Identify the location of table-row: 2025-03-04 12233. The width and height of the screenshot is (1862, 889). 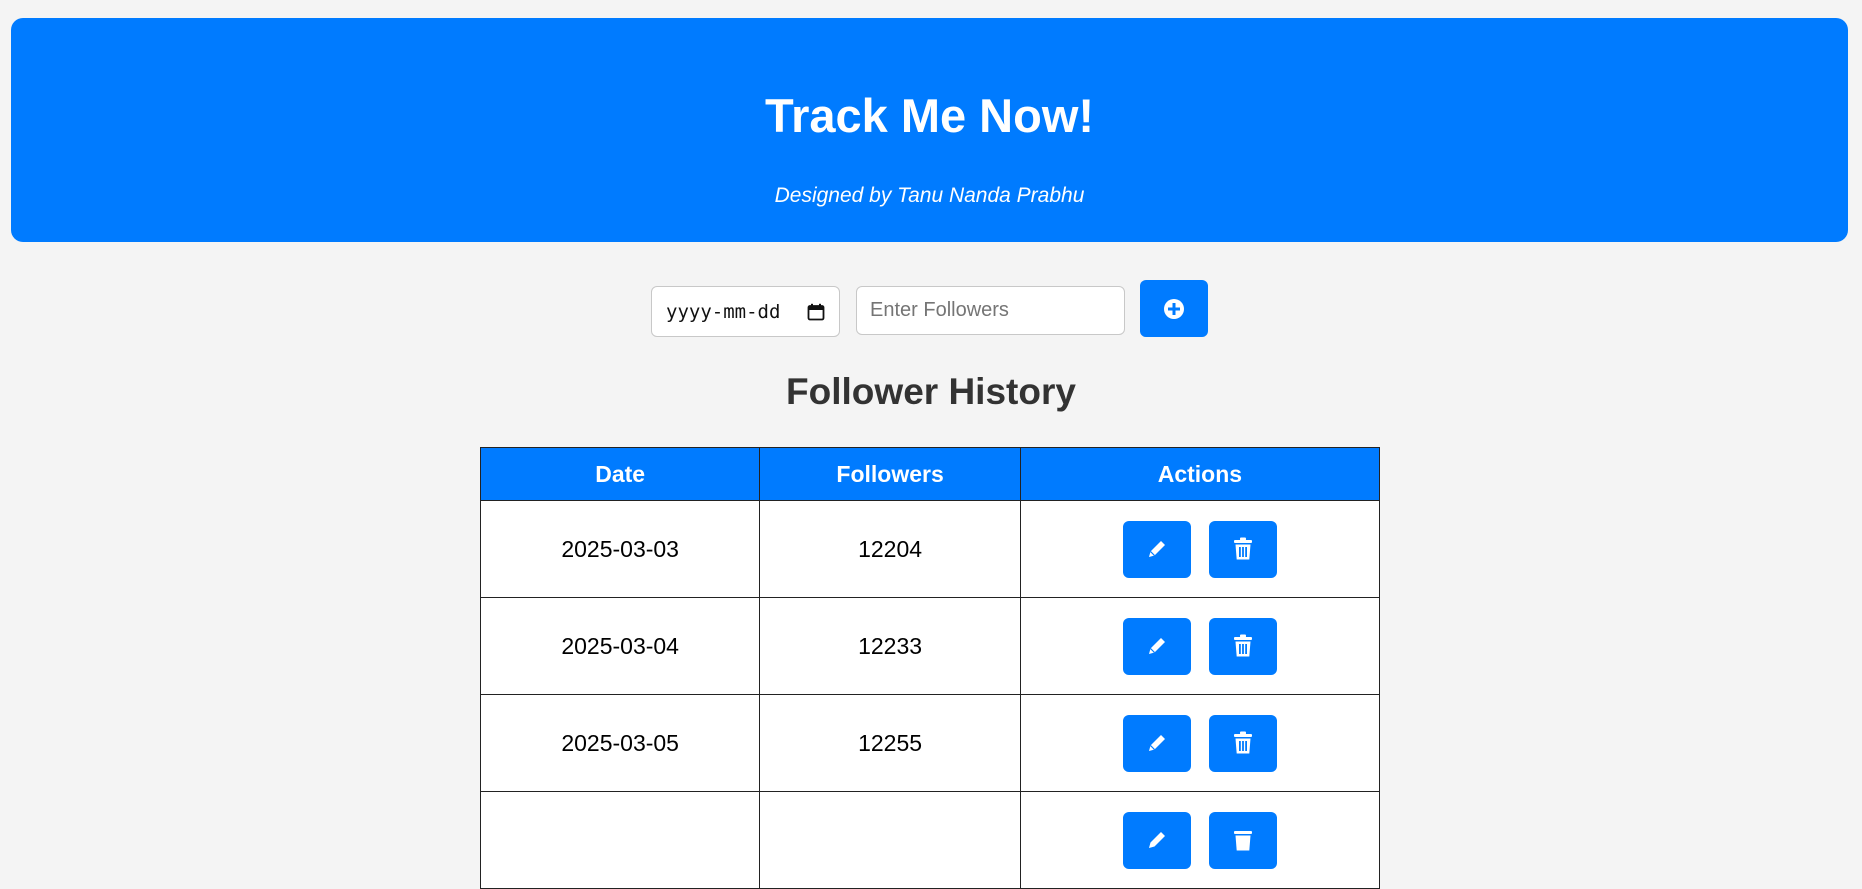
(930, 646).